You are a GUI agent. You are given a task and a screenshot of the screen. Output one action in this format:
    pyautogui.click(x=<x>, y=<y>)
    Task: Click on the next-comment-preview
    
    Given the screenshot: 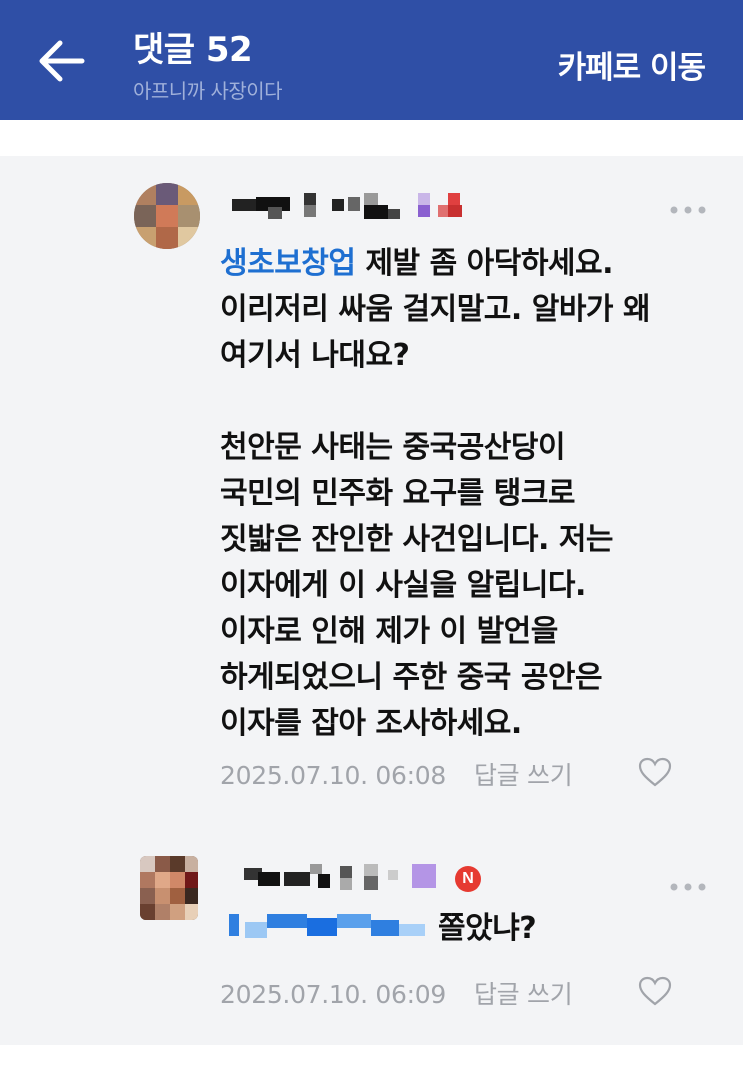 What is the action you would take?
    pyautogui.click(x=371, y=1066)
    